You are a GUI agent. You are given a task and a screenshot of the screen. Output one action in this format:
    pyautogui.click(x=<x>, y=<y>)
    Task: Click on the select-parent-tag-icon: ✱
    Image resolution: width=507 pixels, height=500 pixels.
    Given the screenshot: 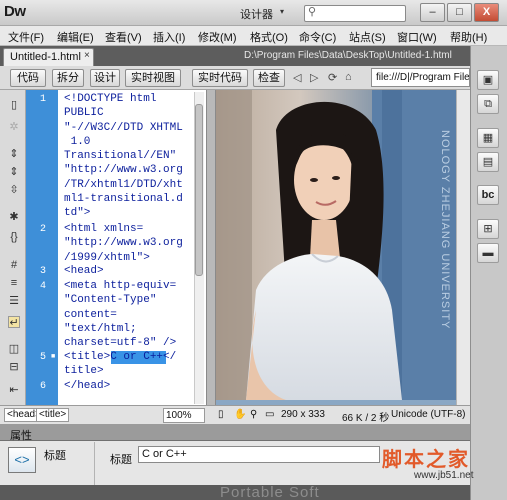 What is the action you would take?
    pyautogui.click(x=14, y=217)
    